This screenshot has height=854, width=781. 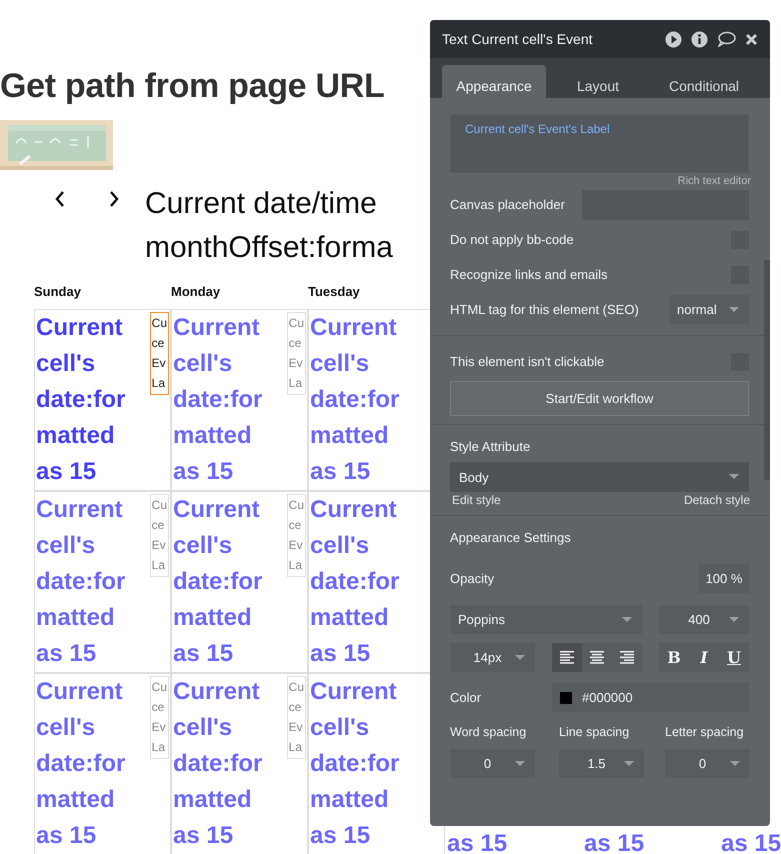 I want to click on option-label: Do not apply bb-code, so click(x=512, y=239).